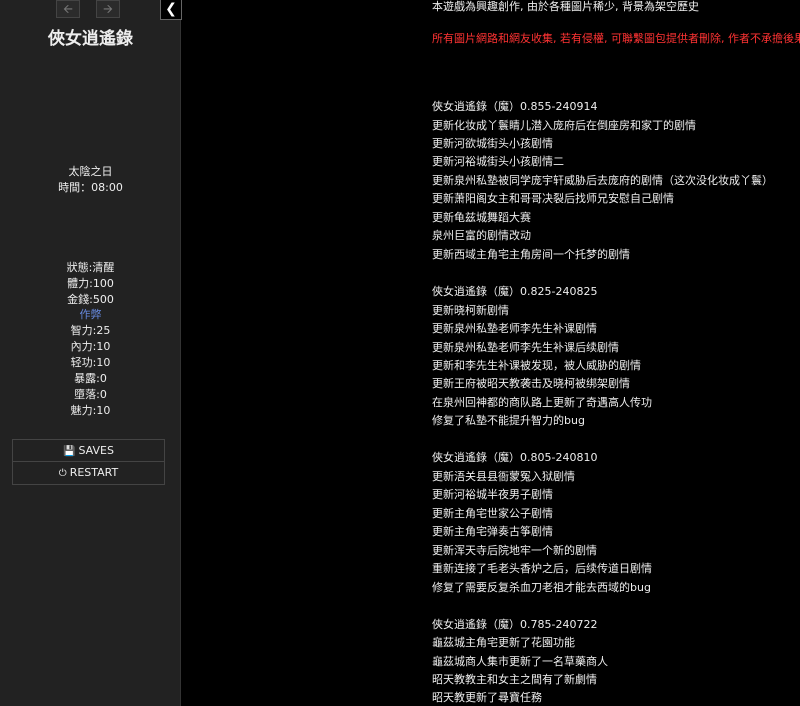 Image resolution: width=800 pixels, height=706 pixels. What do you see at coordinates (514, 550) in the screenshot?
I see `changelog-line: 更新浑天寺后院地牢一个新的剧情` at bounding box center [514, 550].